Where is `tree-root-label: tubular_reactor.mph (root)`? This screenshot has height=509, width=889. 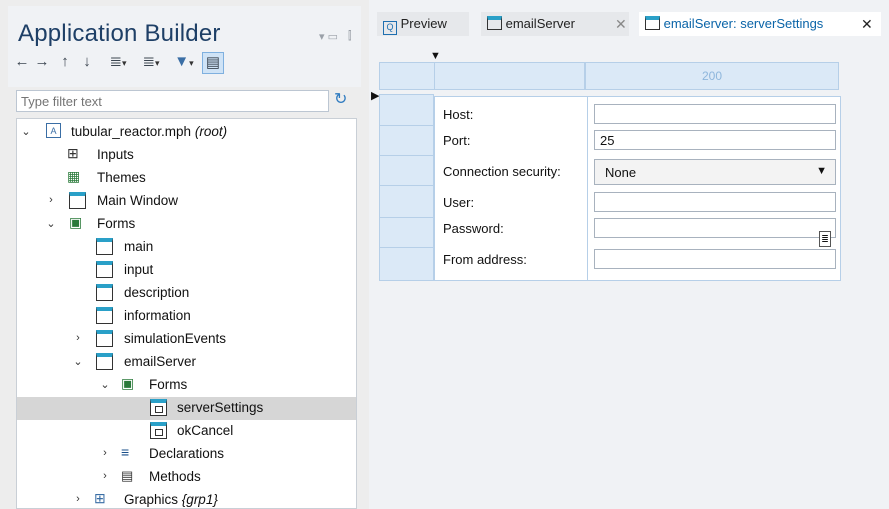
tree-root-label: tubular_reactor.mph (root) is located at coordinates (149, 131).